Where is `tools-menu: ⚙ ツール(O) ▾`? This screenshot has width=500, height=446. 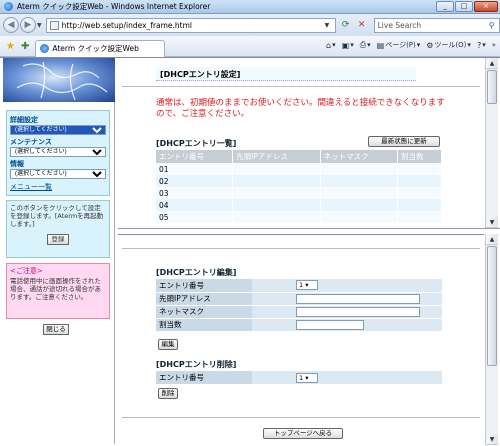 tools-menu: ⚙ ツール(O) ▾ is located at coordinates (448, 45).